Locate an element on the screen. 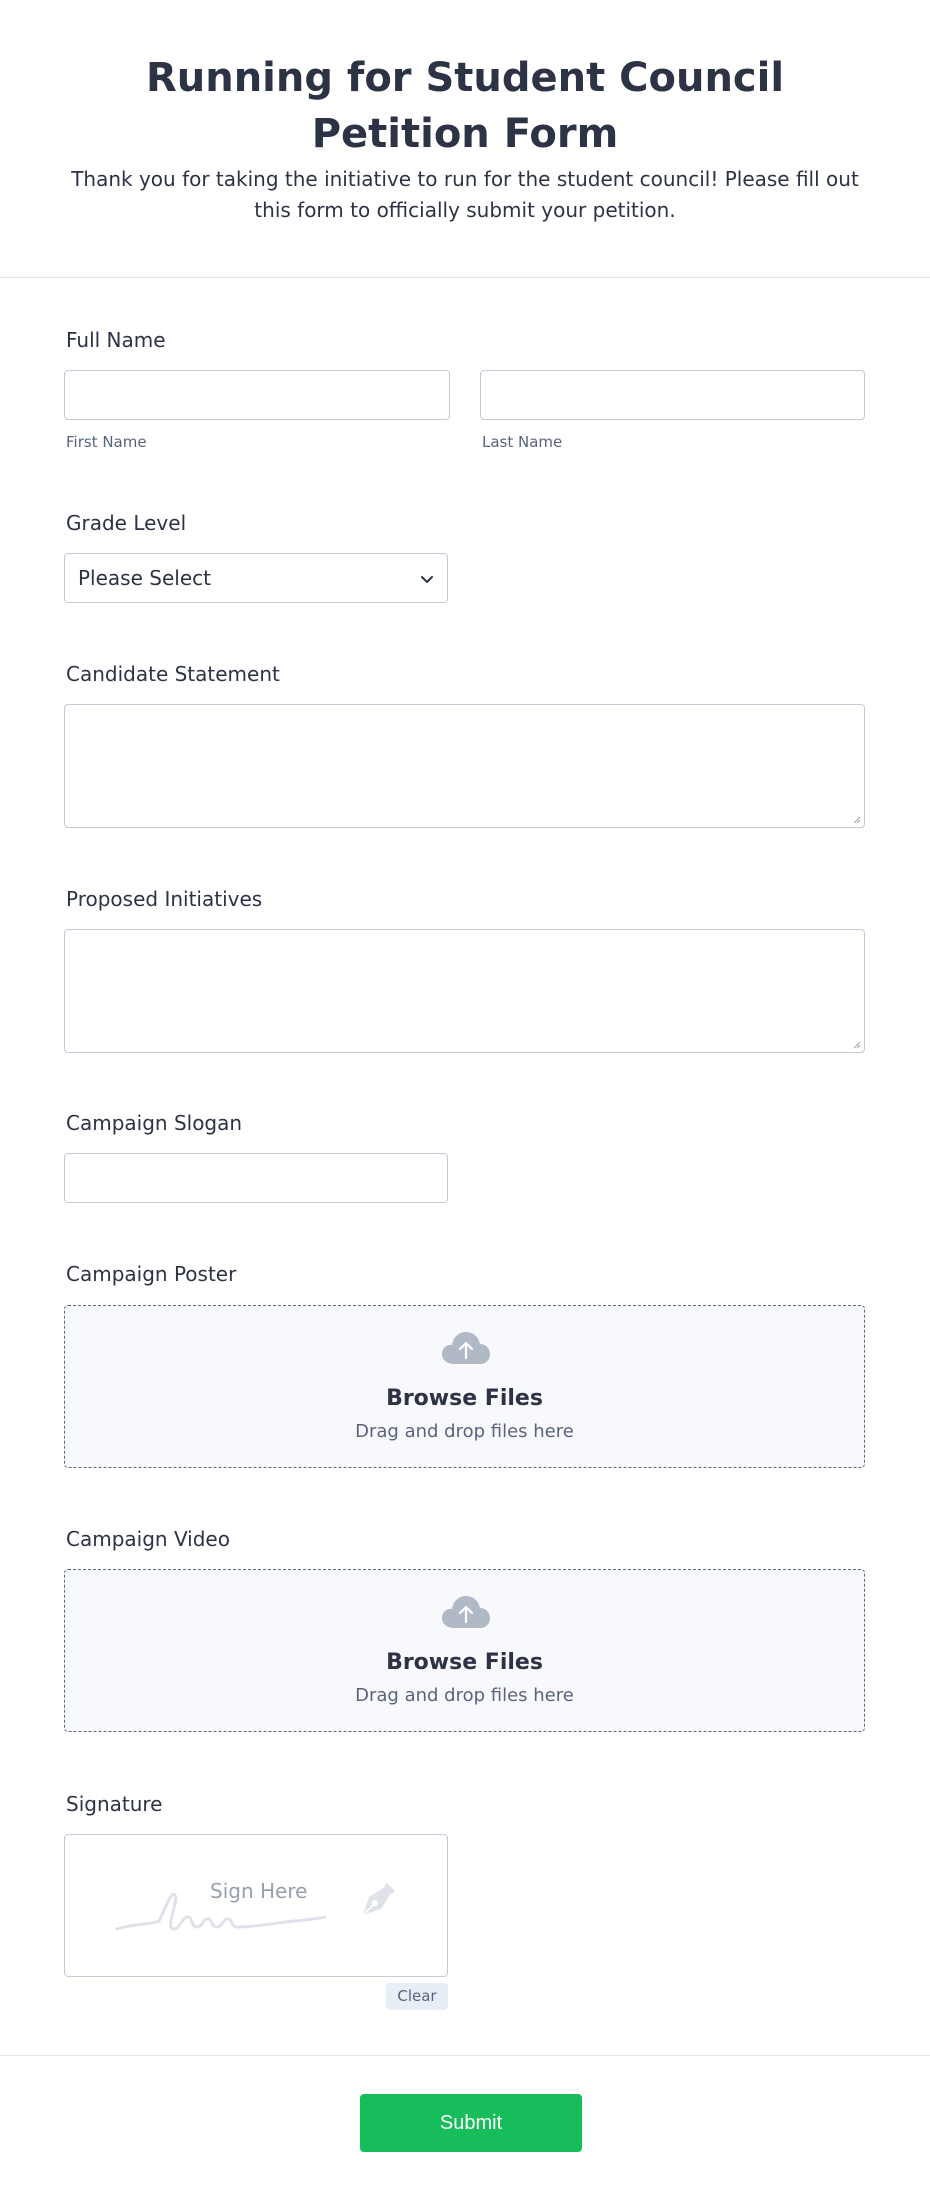  campaign-video-label: Campaign Video is located at coordinates (148, 1539).